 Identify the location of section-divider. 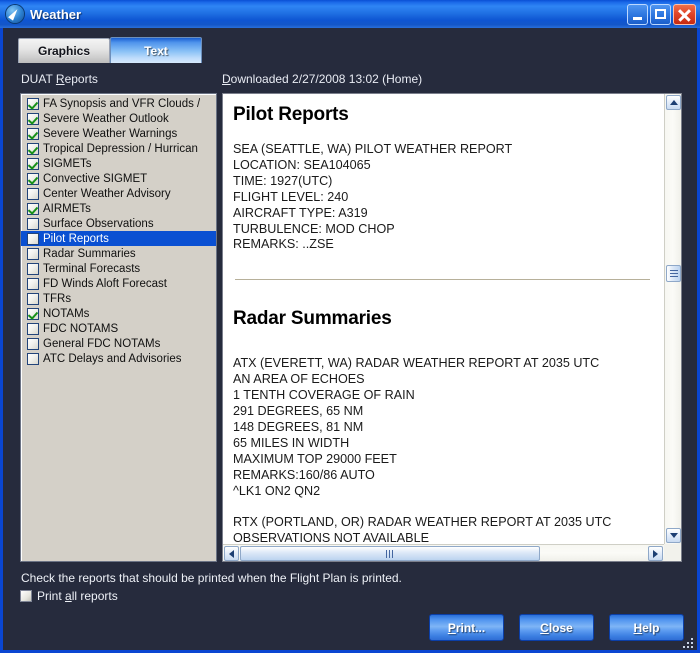
(442, 280).